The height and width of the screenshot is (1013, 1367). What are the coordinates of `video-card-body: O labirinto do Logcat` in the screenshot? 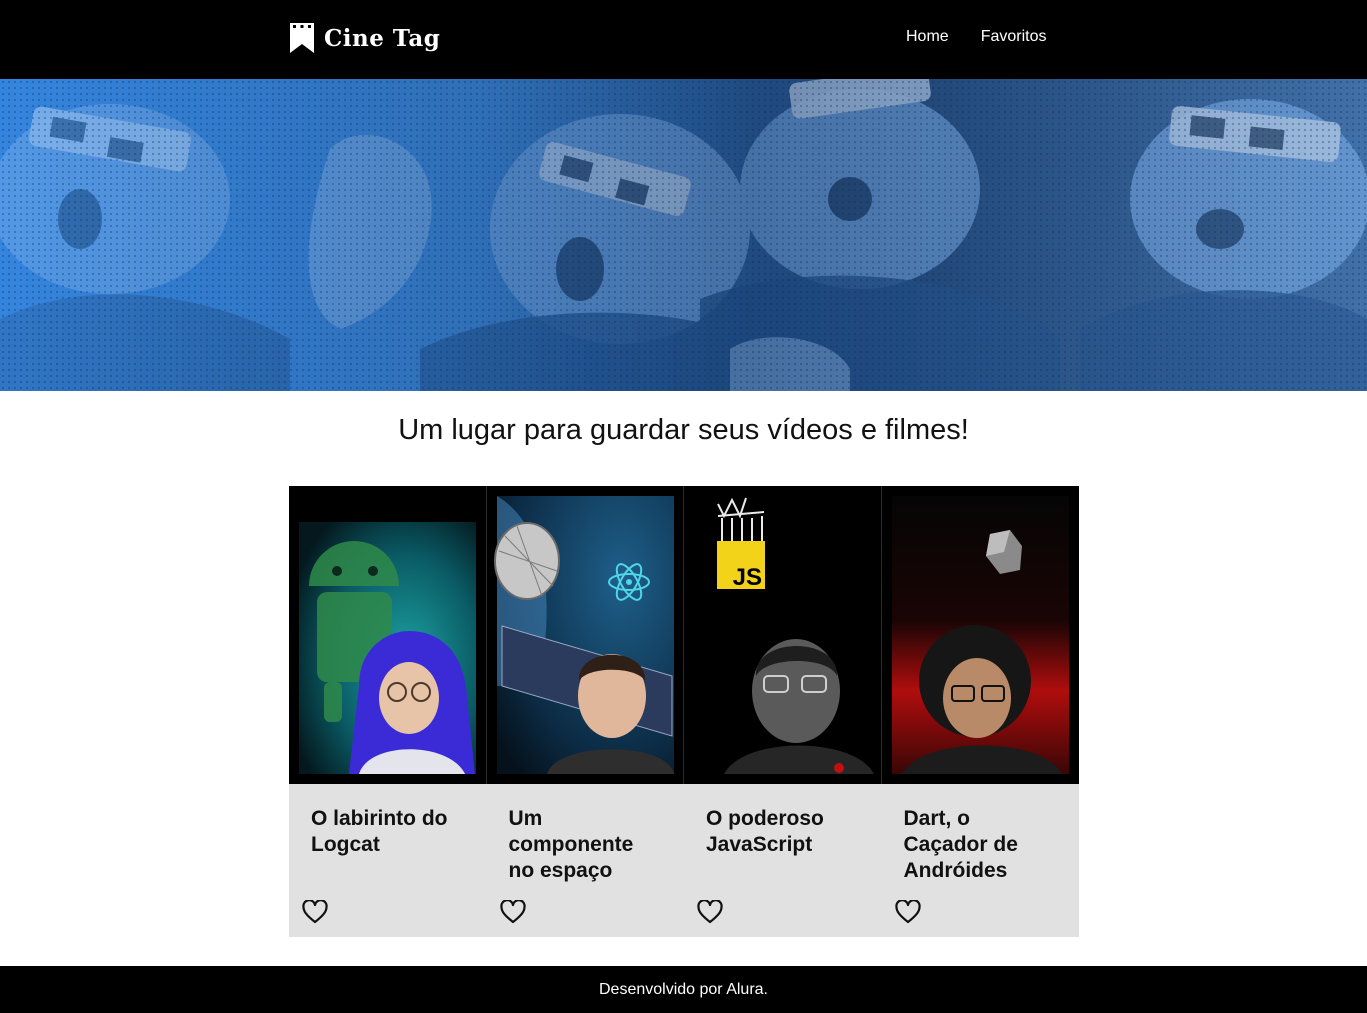 It's located at (388, 860).